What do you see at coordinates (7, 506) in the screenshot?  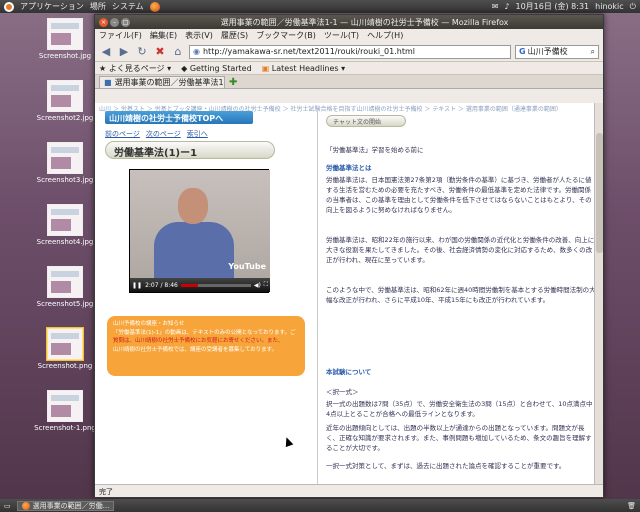 I see `show-desktop-icon: ▭` at bounding box center [7, 506].